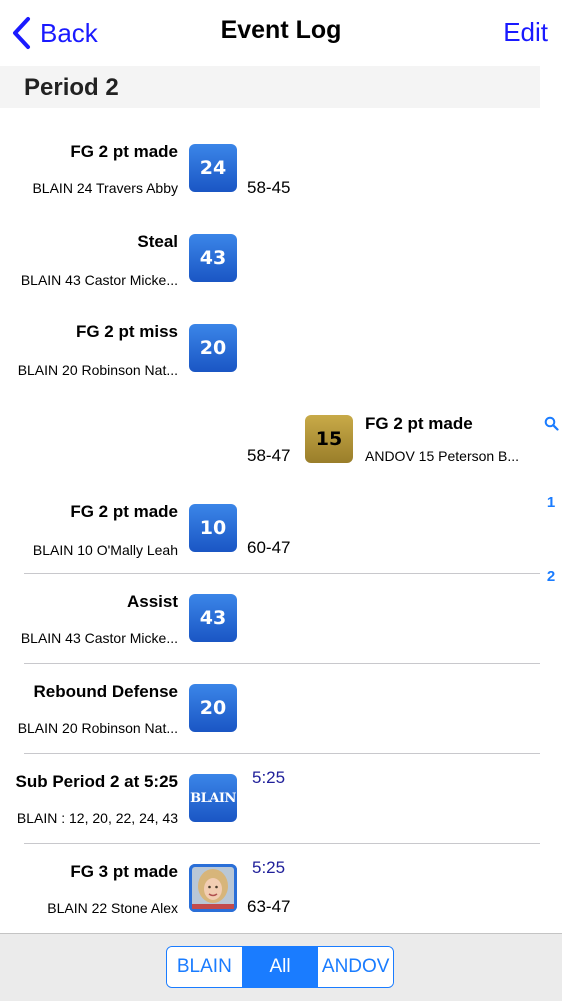  Describe the element at coordinates (204, 967) in the screenshot. I see `filter-blain: BLAIN` at that location.